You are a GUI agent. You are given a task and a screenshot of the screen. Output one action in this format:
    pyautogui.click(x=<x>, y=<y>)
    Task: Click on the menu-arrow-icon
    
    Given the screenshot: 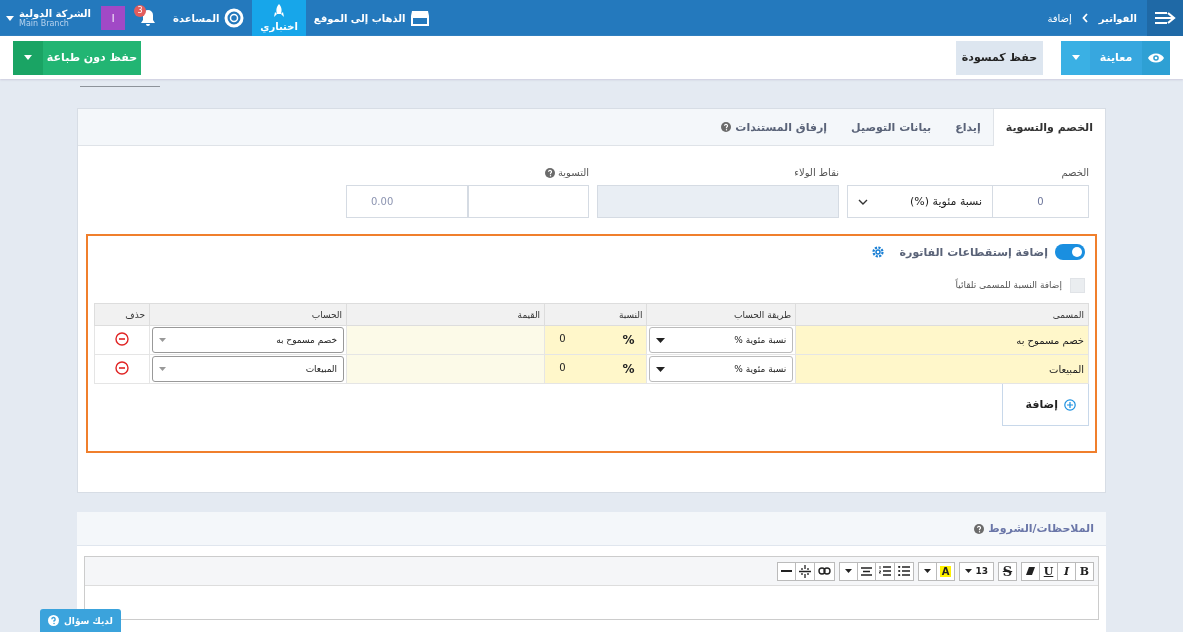 What is the action you would take?
    pyautogui.click(x=1165, y=18)
    